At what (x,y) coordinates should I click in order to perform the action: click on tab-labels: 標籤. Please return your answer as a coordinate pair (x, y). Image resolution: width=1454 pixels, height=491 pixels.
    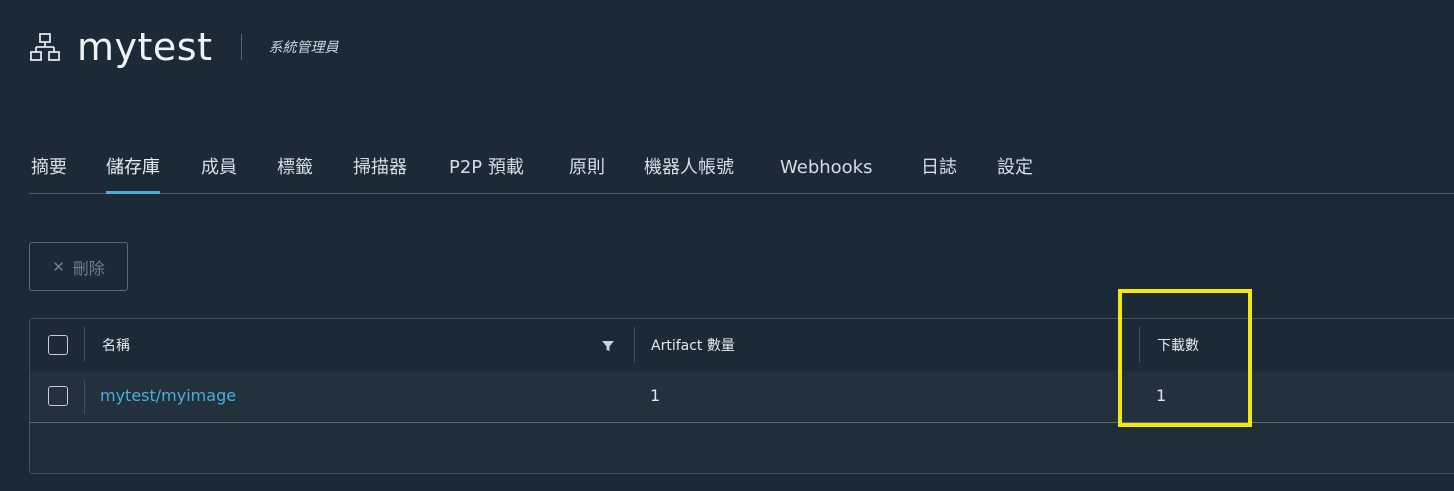
    Looking at the image, I should click on (295, 171).